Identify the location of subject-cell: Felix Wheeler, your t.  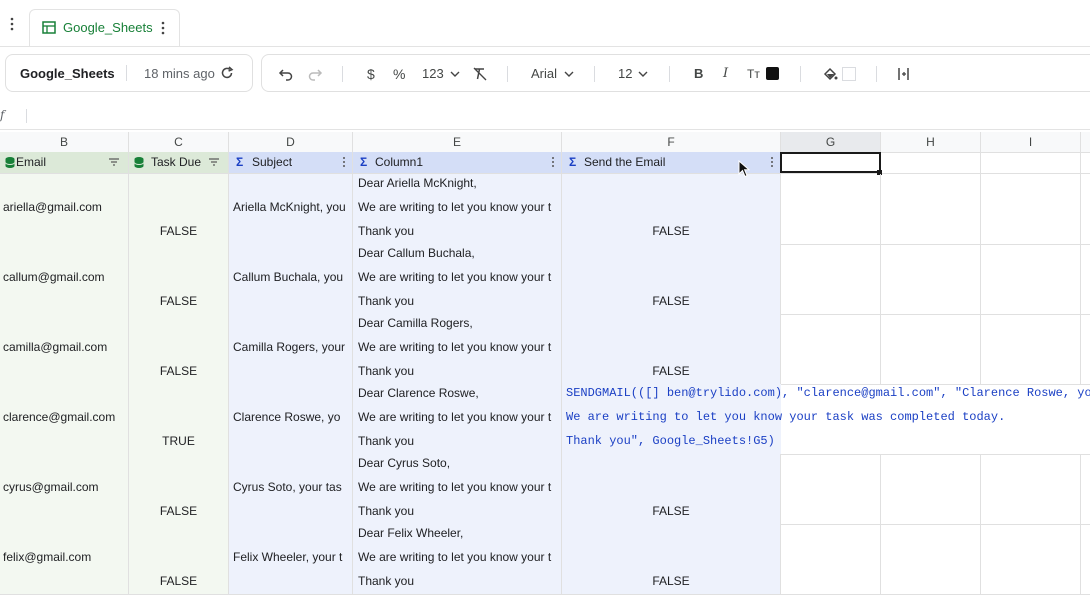
(291, 559).